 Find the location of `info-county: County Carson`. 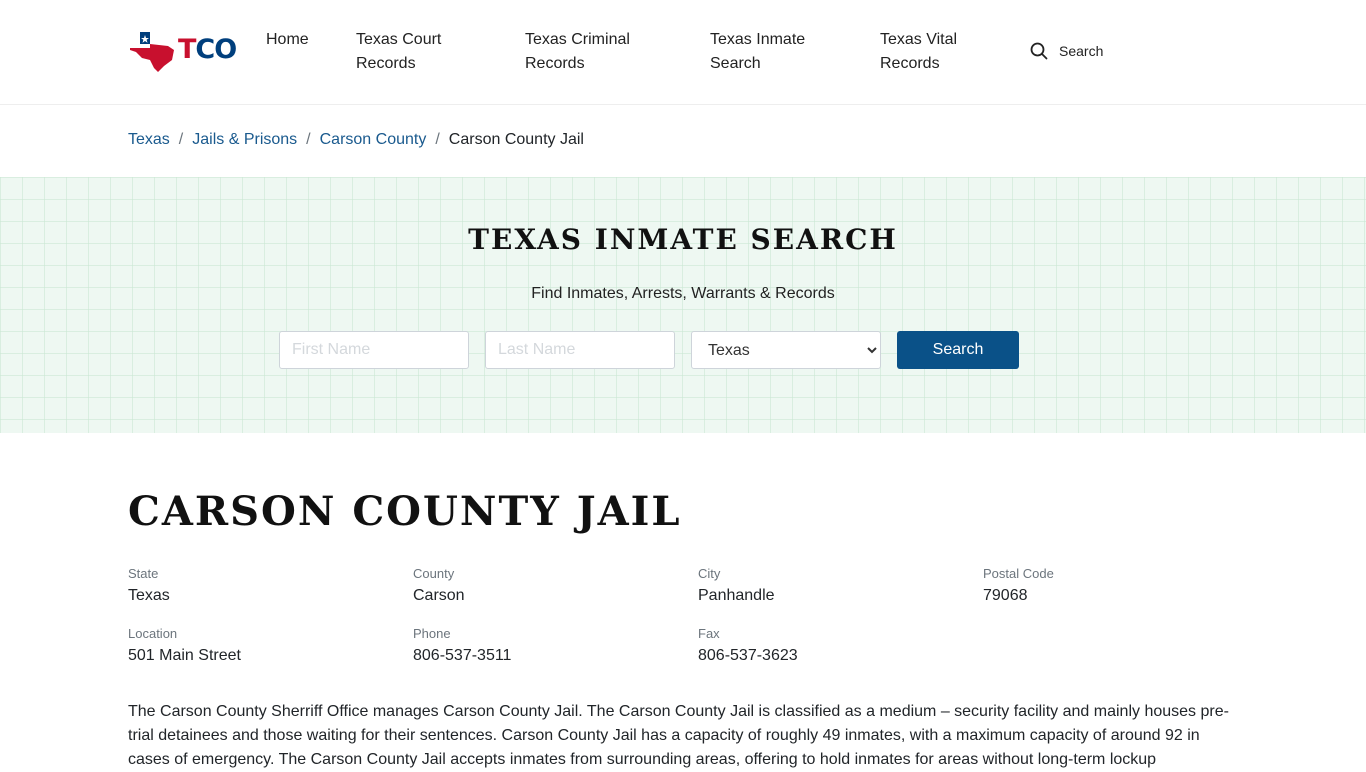

info-county: County Carson is located at coordinates (439, 586).